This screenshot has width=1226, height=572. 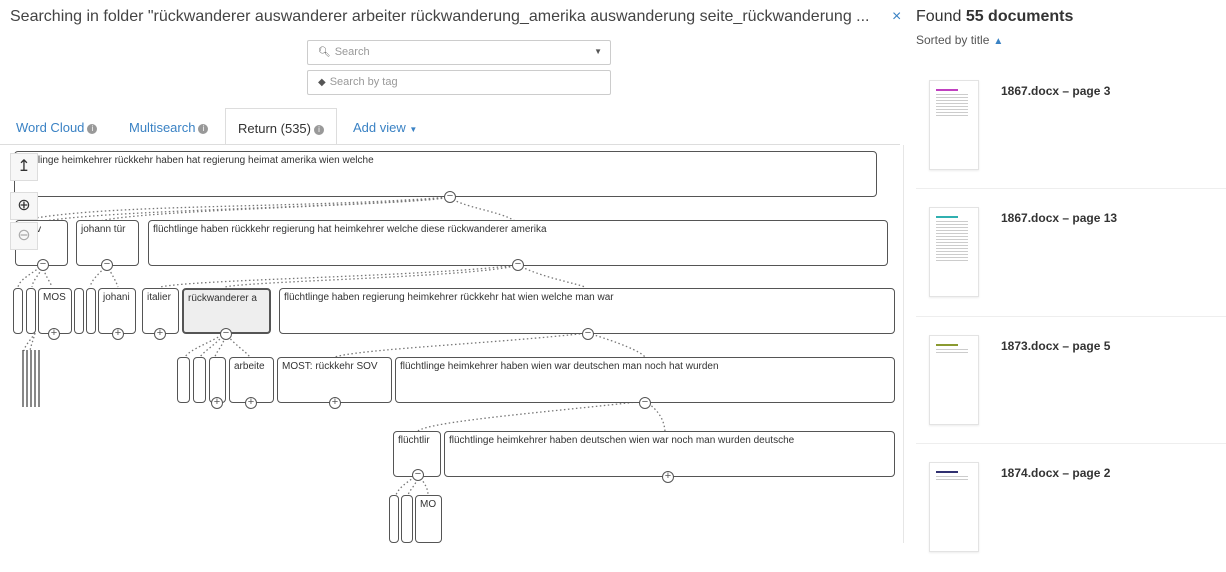 I want to click on found-count: 55 documents, so click(x=1019, y=16).